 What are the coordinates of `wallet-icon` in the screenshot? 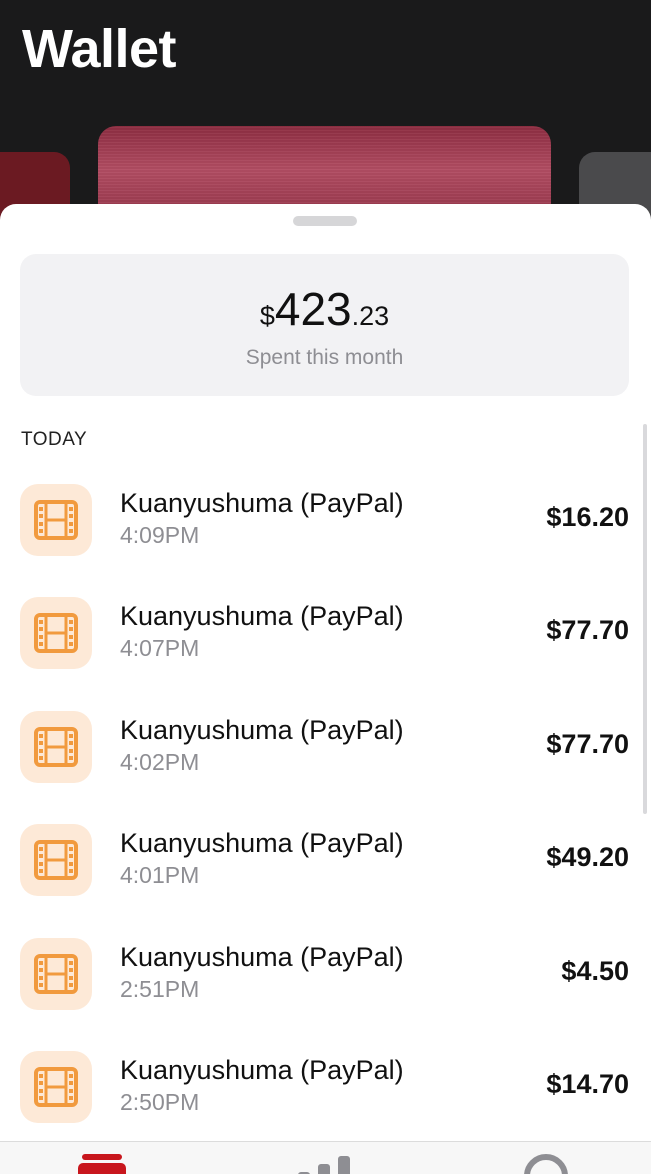 It's located at (102, 1157).